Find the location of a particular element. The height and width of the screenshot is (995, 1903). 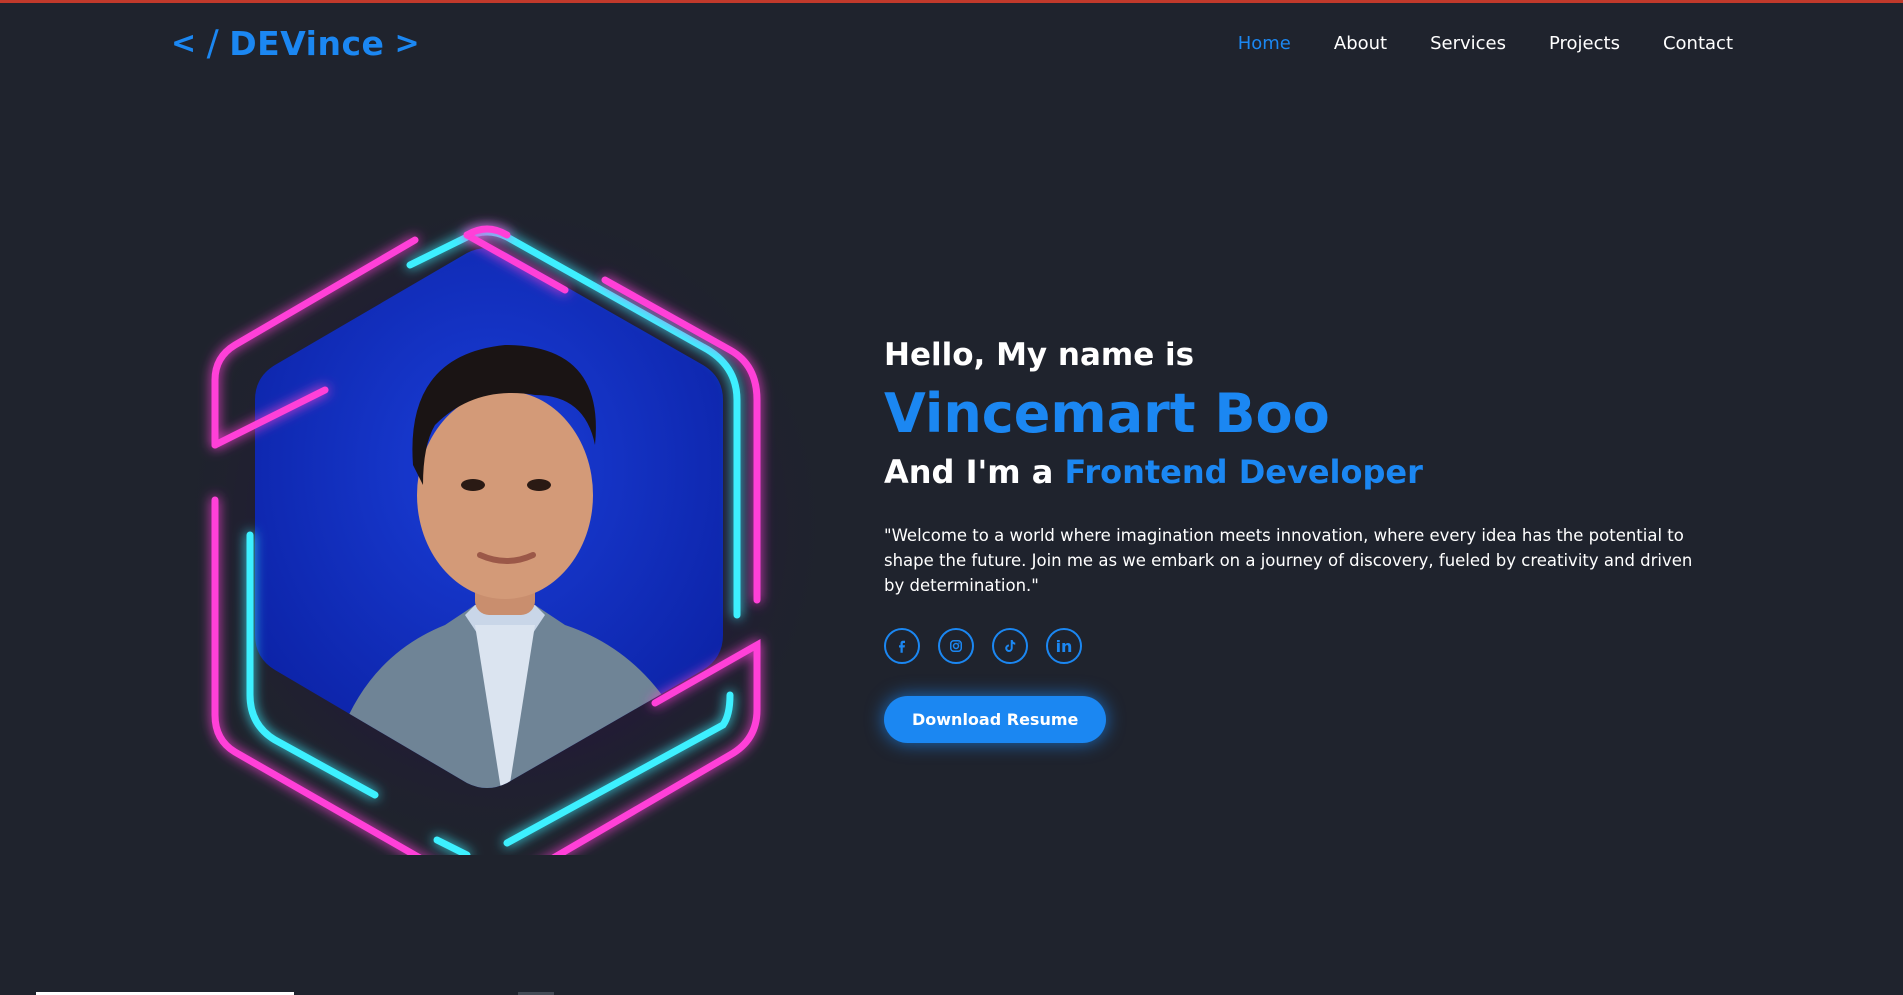

linkedin-link: in is located at coordinates (1064, 646).